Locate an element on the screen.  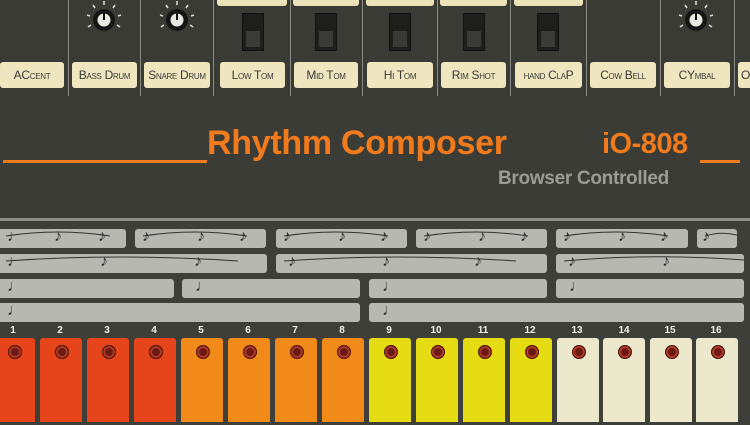
step-number: 3 is located at coordinates (107, 330).